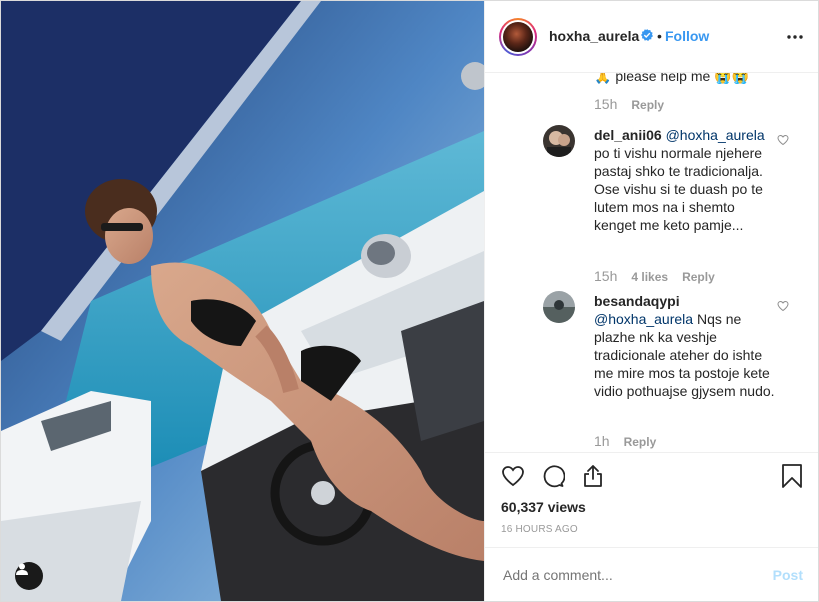 The image size is (819, 602). I want to click on more-icon, so click(795, 37).